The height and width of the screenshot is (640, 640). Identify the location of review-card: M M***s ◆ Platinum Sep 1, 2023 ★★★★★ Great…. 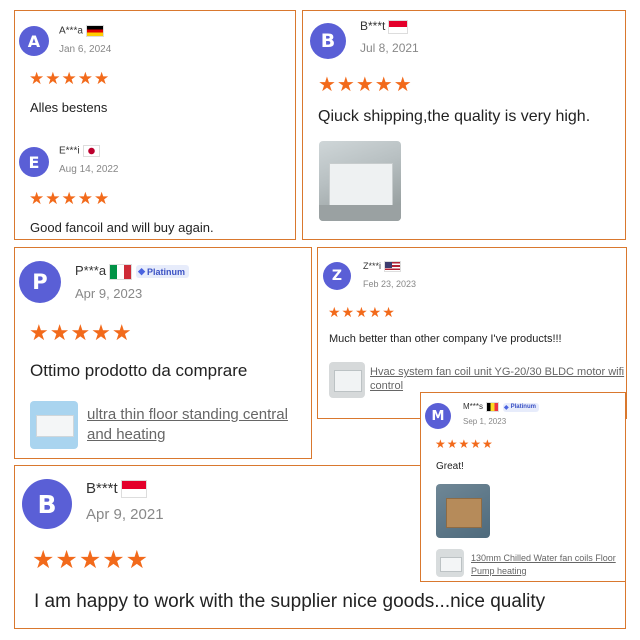
(523, 487).